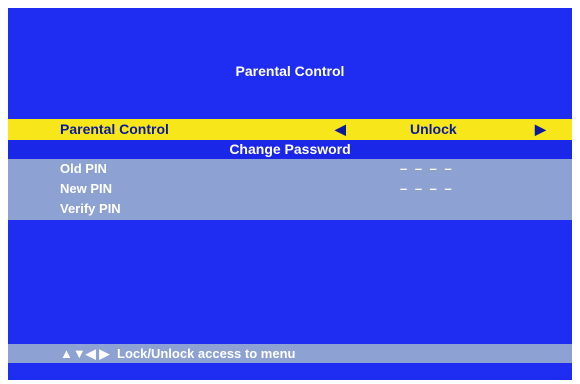 This screenshot has width=580, height=384. Describe the element at coordinates (290, 209) in the screenshot. I see `verify-pin-row: Verify PIN` at that location.